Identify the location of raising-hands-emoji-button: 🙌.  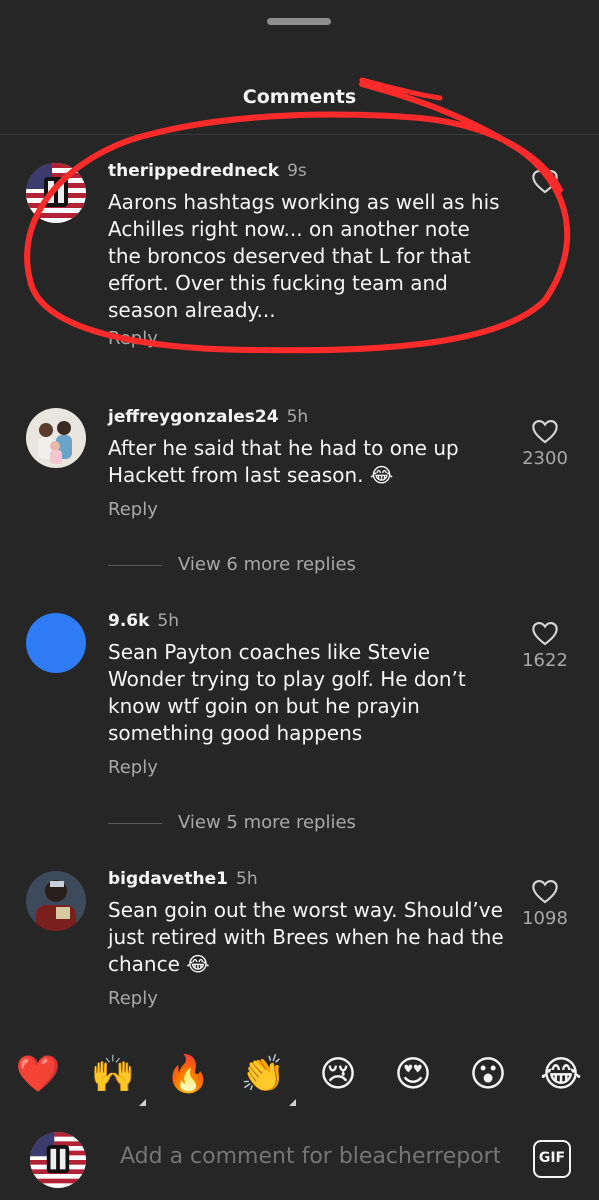
(118, 1079).